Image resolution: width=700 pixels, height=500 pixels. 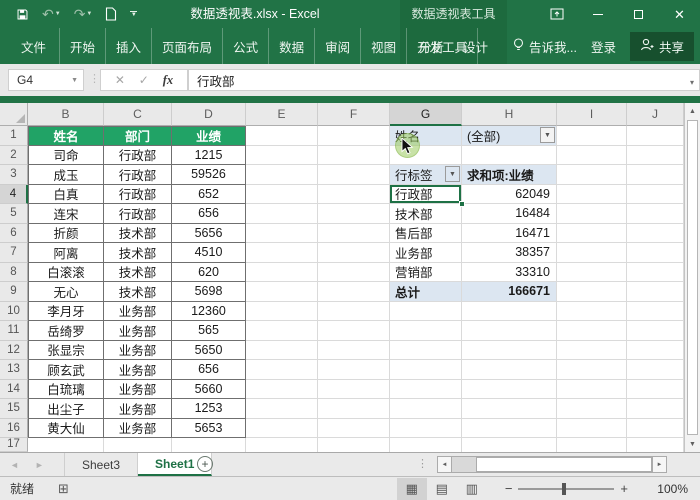 I want to click on row-header-7: 7, so click(x=14, y=253).